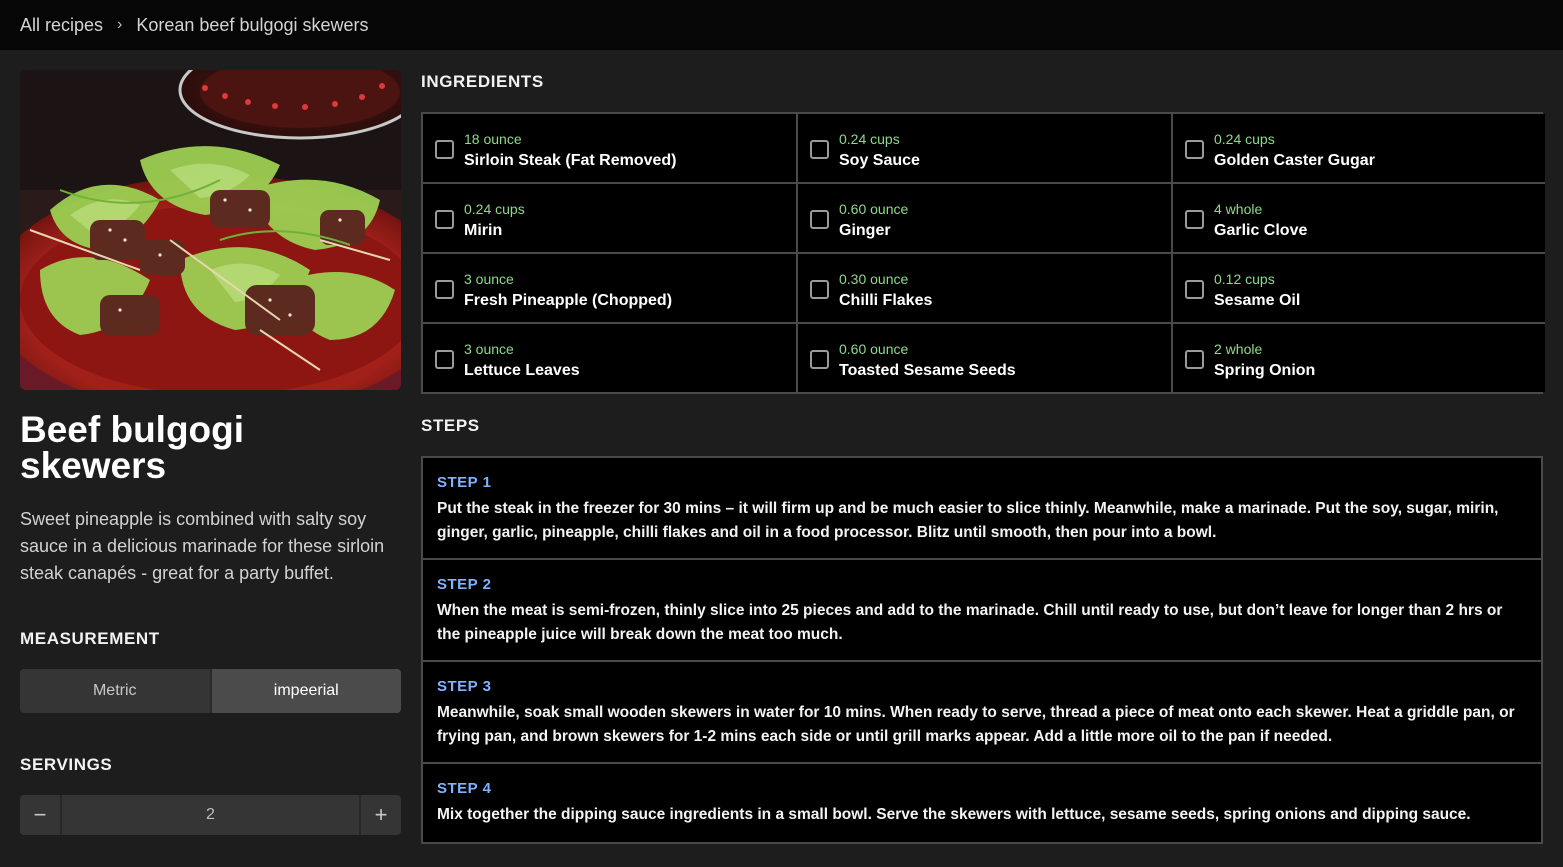  I want to click on ingredient-name: Garlic Clove, so click(1261, 230).